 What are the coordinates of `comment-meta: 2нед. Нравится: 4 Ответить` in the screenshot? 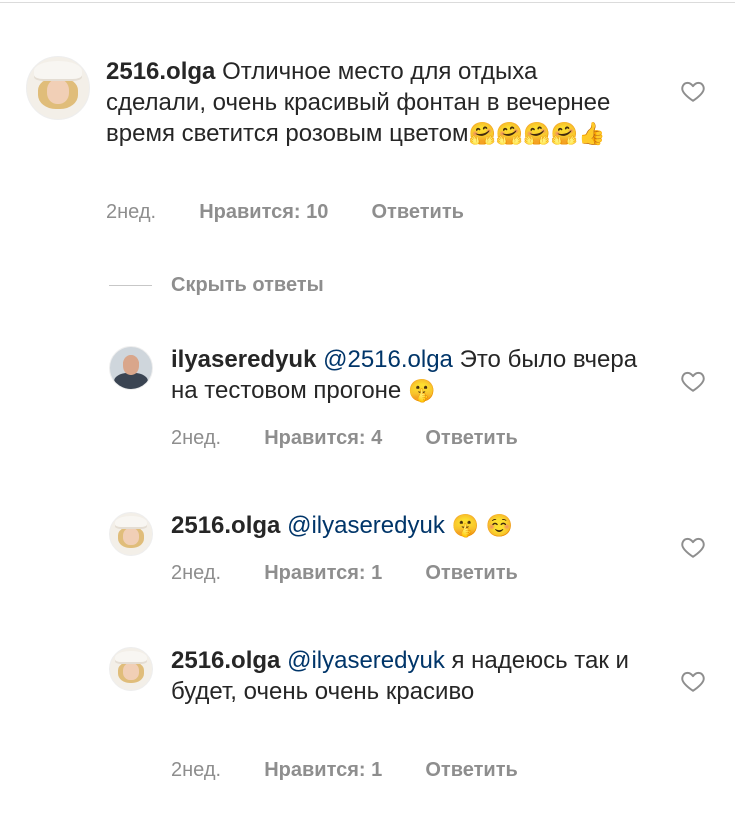 It's located at (344, 438).